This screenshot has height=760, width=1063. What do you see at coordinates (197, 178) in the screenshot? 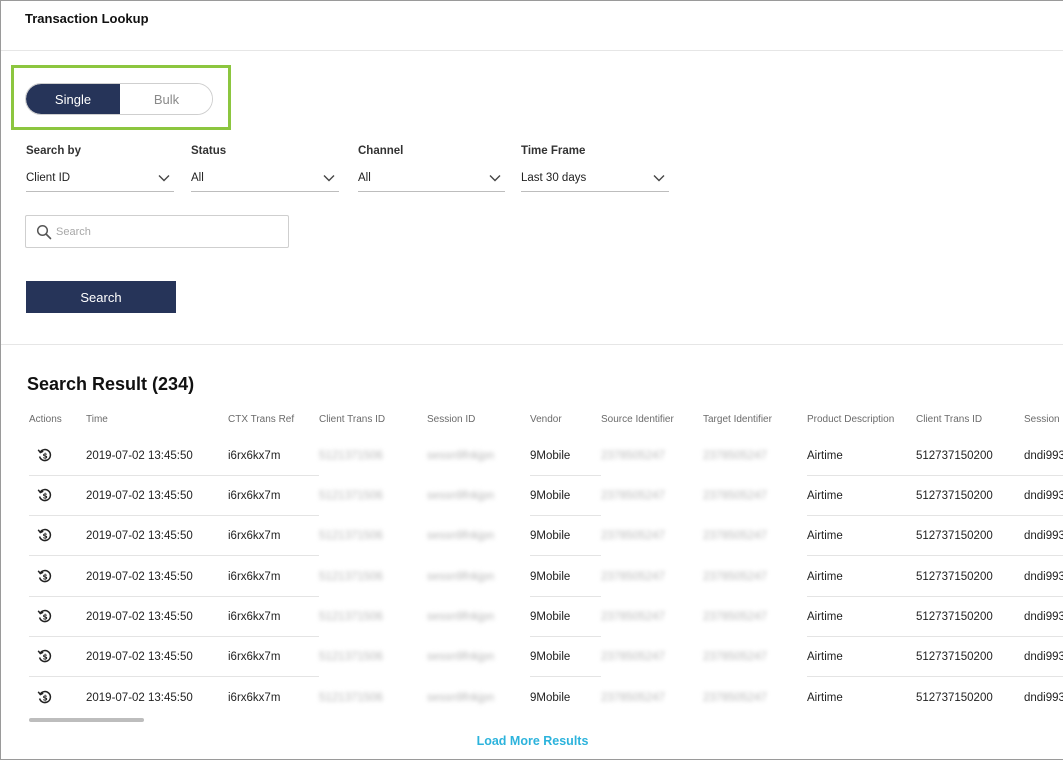
I see `status-value: All` at bounding box center [197, 178].